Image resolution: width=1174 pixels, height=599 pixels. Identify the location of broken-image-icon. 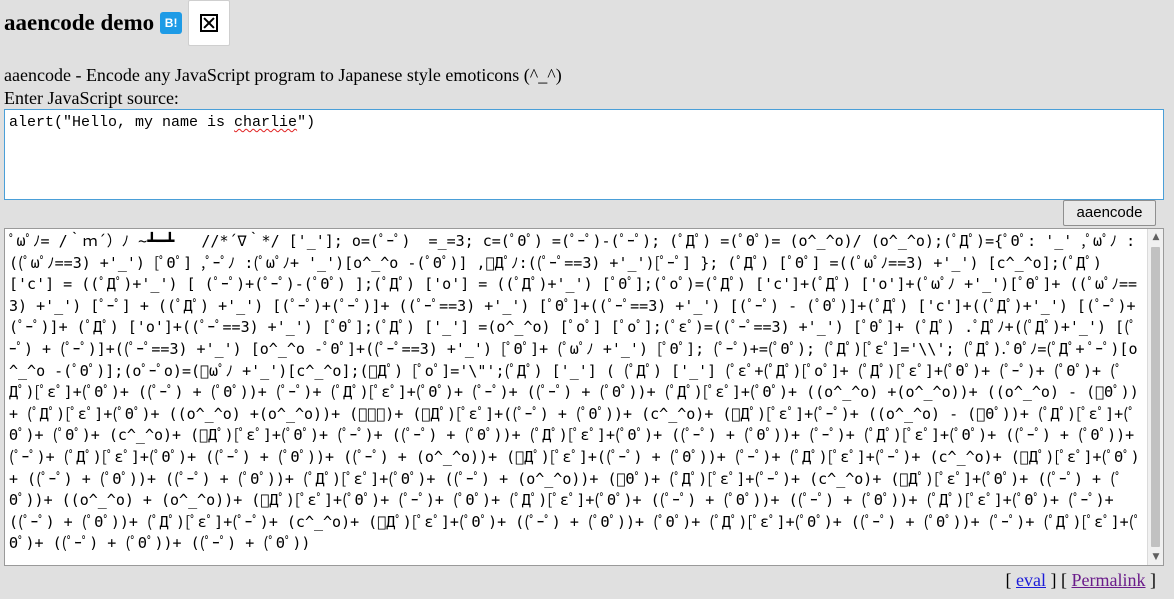
(209, 23).